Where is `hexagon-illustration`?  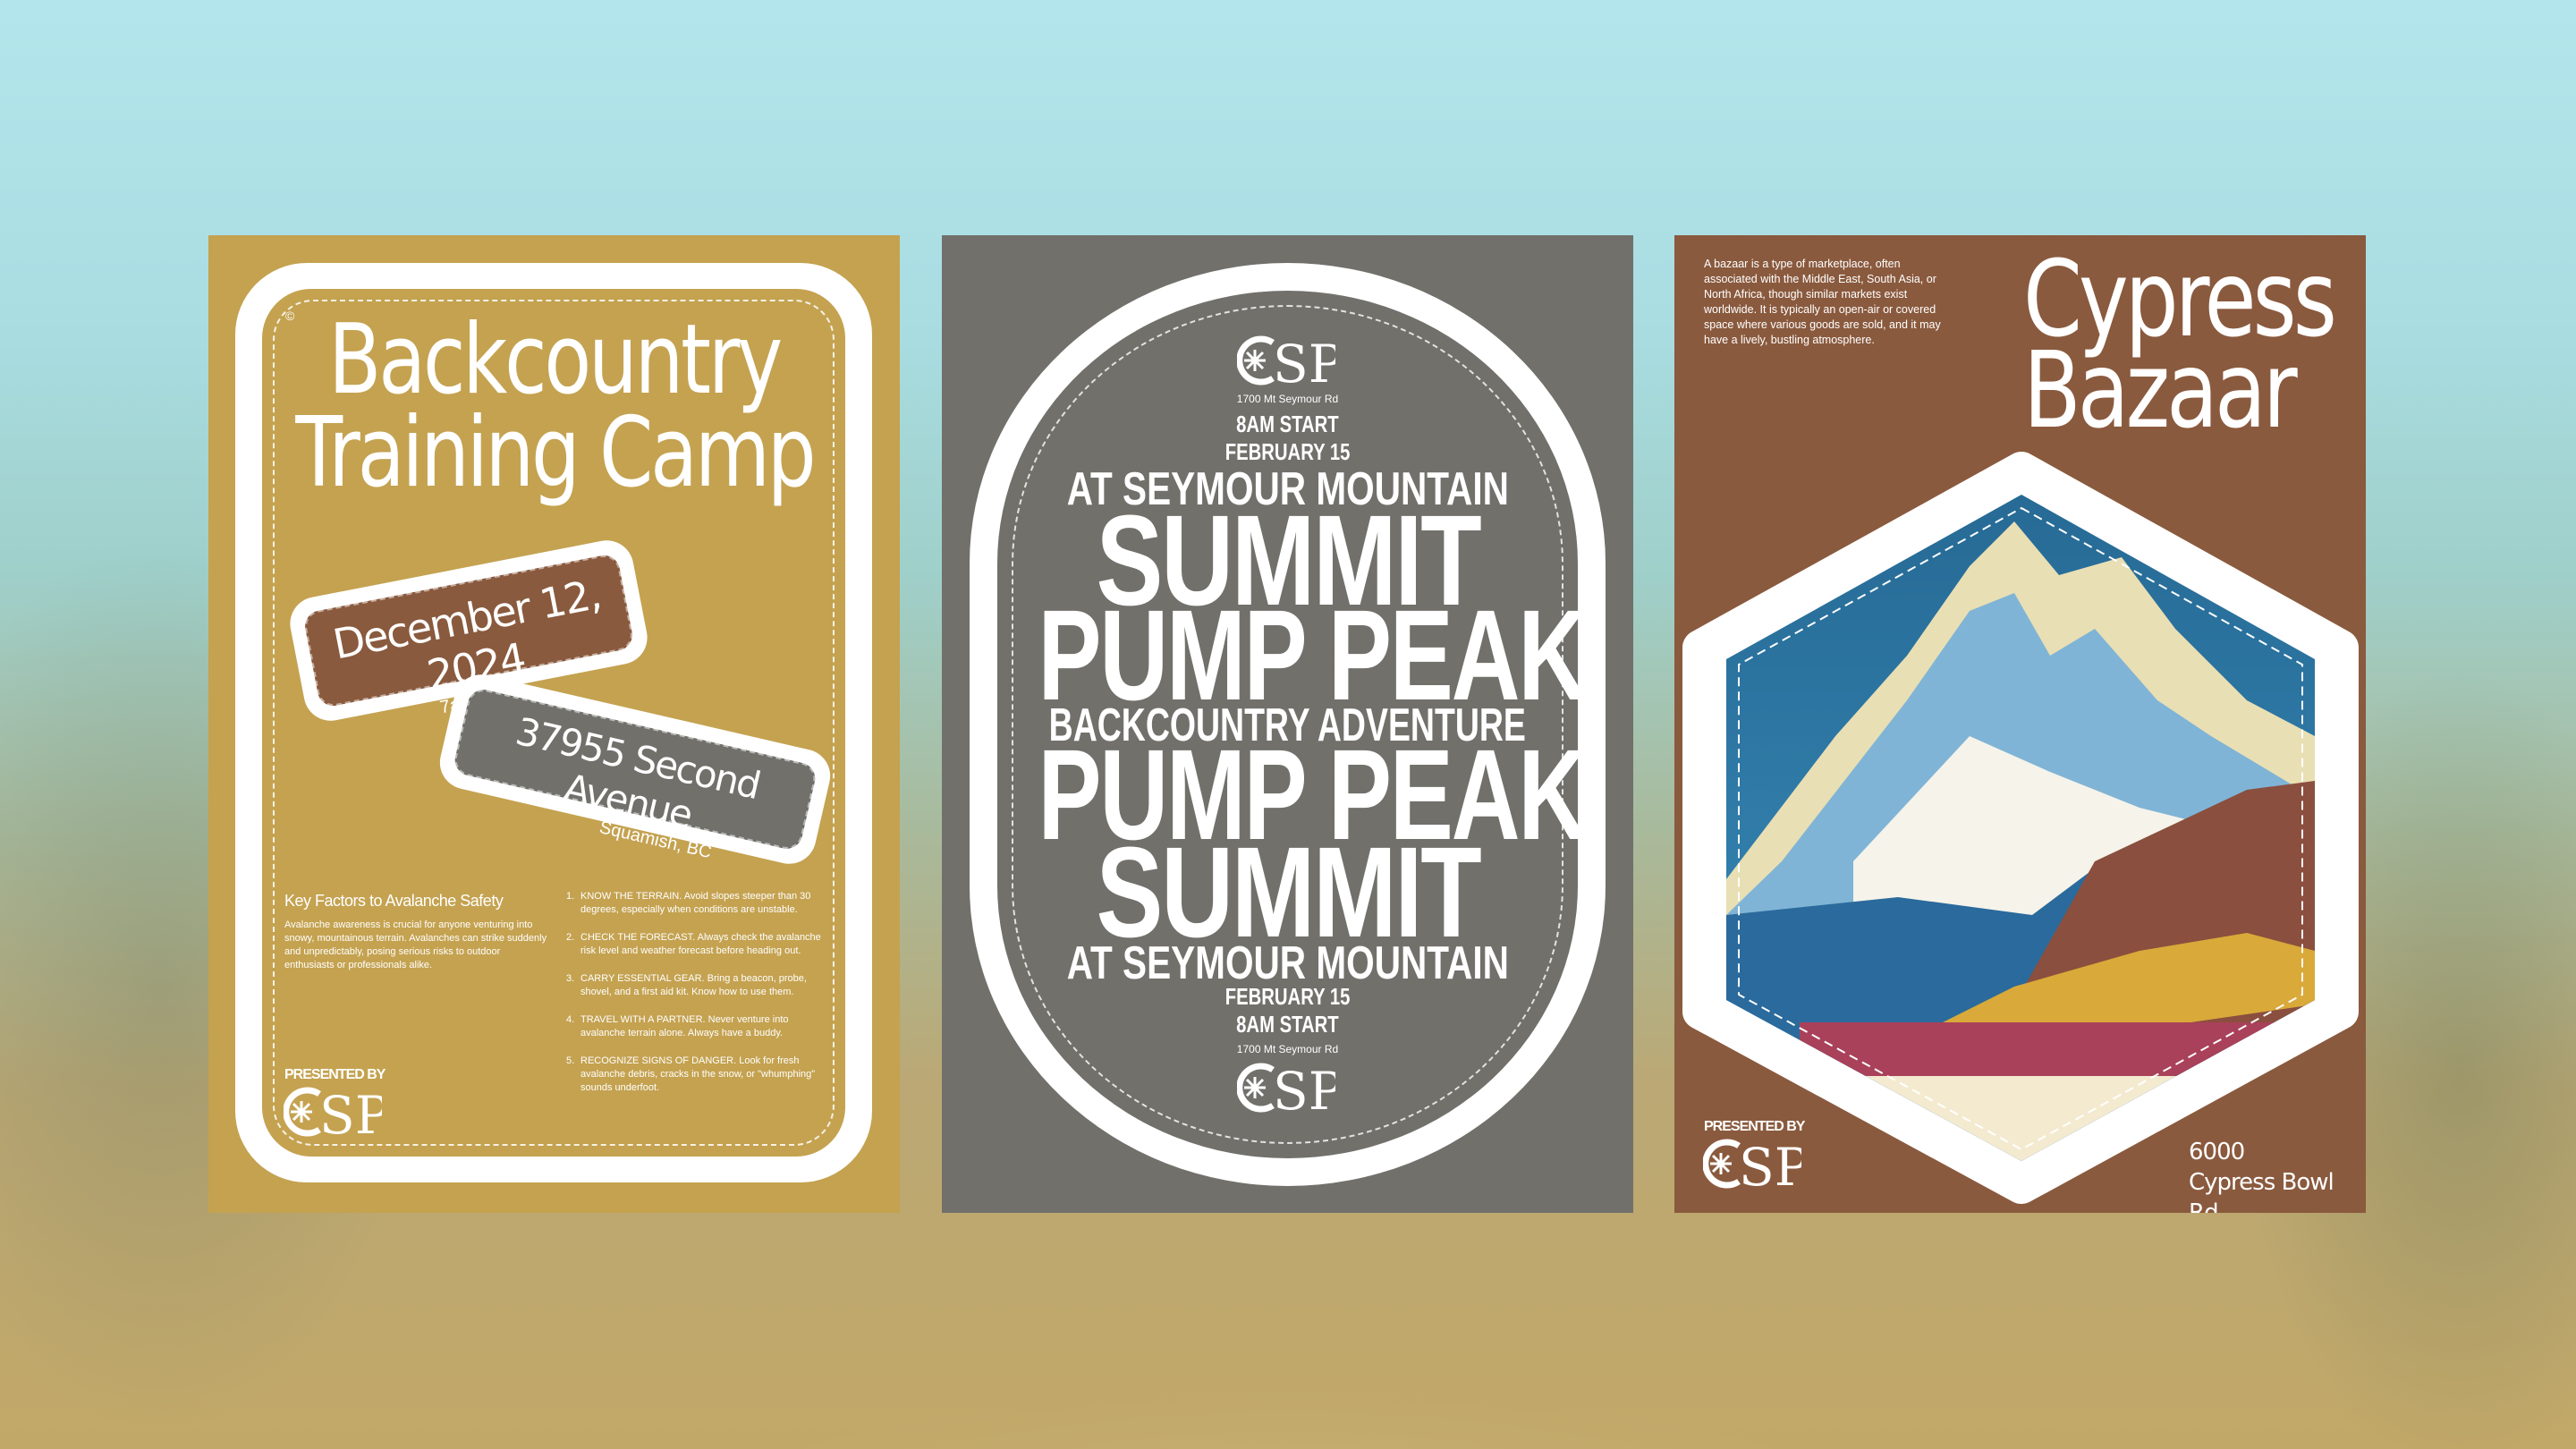 hexagon-illustration is located at coordinates (2020, 828).